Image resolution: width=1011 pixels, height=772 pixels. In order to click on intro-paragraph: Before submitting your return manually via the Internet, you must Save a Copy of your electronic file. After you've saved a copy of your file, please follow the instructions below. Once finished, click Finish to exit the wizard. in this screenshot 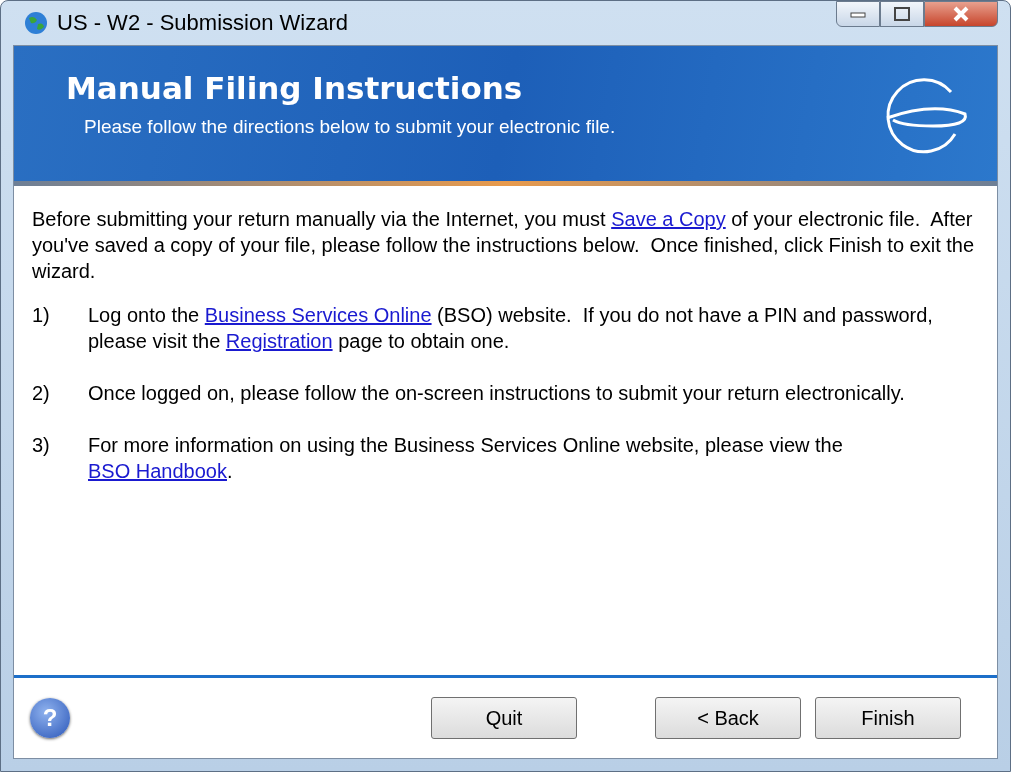, I will do `click(504, 245)`.